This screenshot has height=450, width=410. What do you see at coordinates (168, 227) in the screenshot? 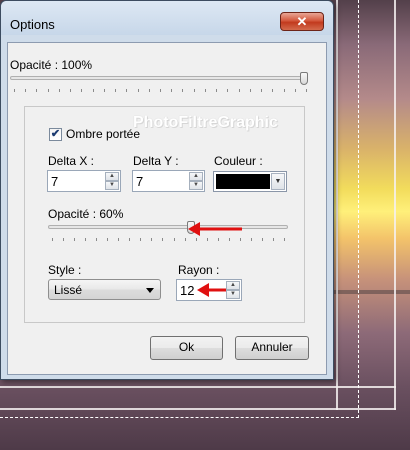
I see `shadow-opacity-slider-track` at bounding box center [168, 227].